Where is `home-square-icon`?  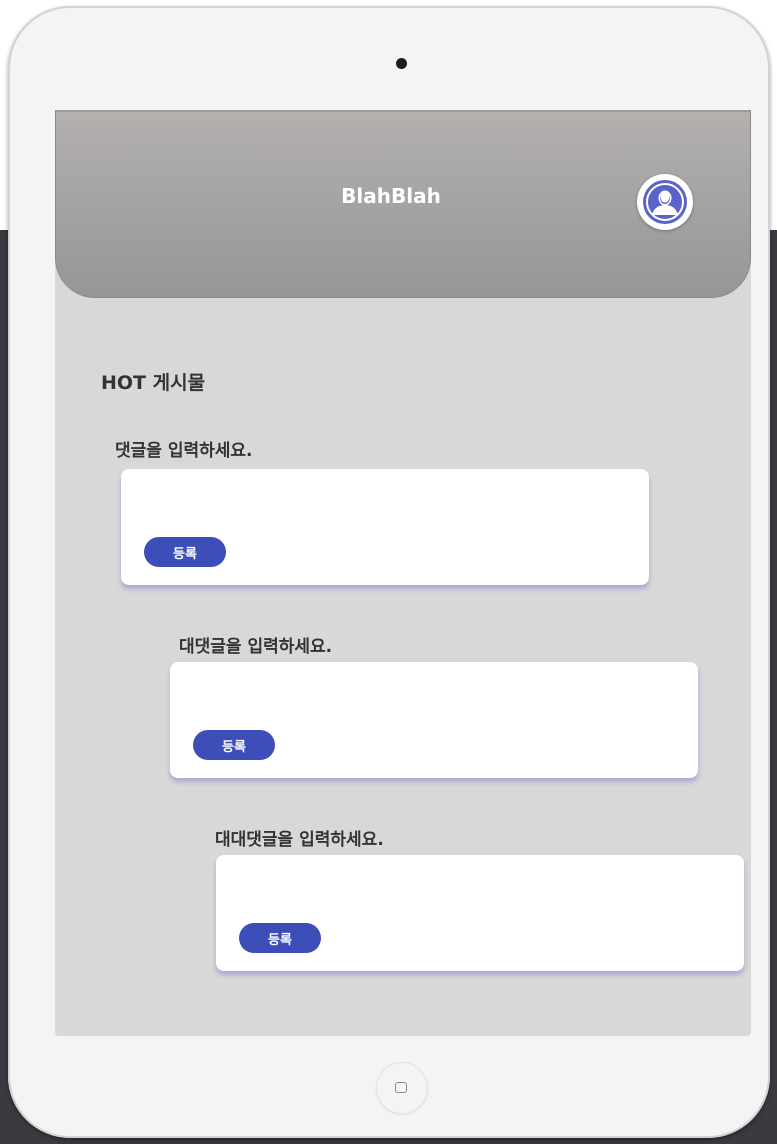 home-square-icon is located at coordinates (401, 1087).